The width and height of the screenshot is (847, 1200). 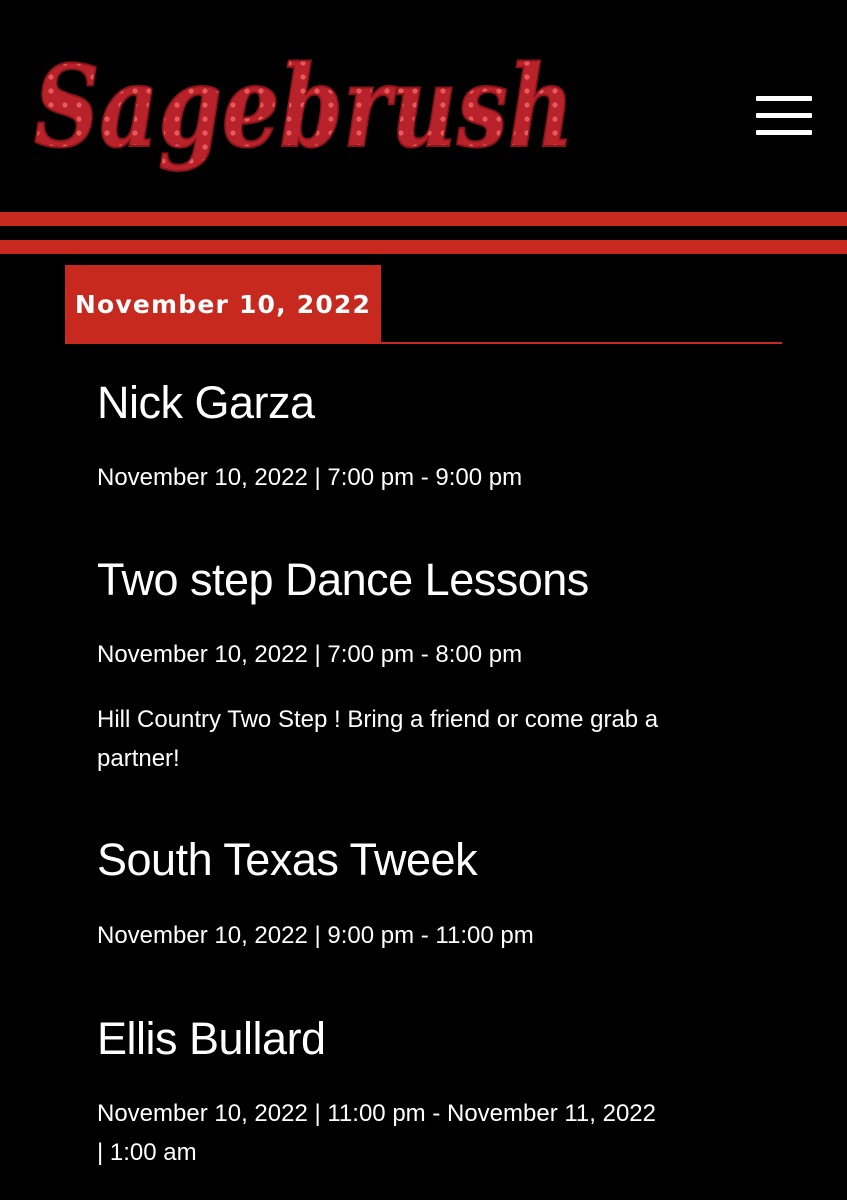 What do you see at coordinates (343, 579) in the screenshot?
I see `event-title: Two step Dance Lessons` at bounding box center [343, 579].